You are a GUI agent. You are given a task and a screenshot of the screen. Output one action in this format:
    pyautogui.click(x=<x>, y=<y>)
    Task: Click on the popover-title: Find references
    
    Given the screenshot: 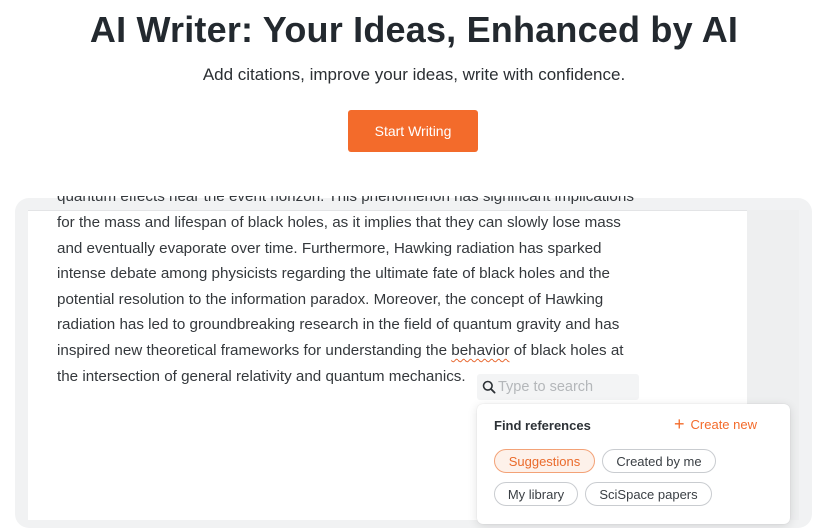 What is the action you would take?
    pyautogui.click(x=542, y=425)
    